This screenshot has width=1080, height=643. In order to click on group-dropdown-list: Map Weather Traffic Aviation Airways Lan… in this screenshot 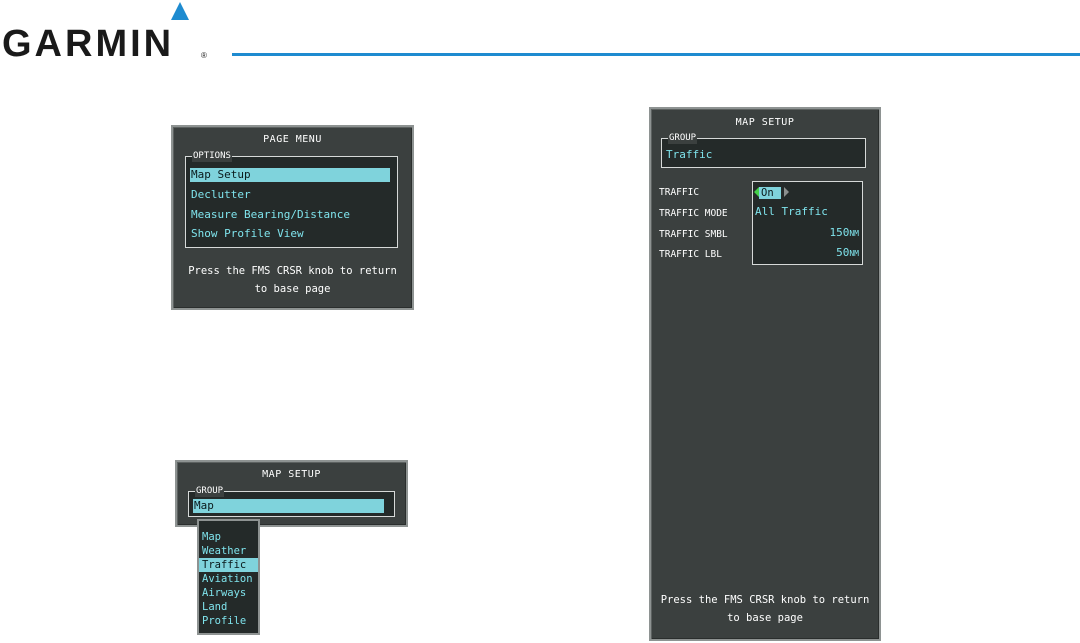, I will do `click(228, 577)`.